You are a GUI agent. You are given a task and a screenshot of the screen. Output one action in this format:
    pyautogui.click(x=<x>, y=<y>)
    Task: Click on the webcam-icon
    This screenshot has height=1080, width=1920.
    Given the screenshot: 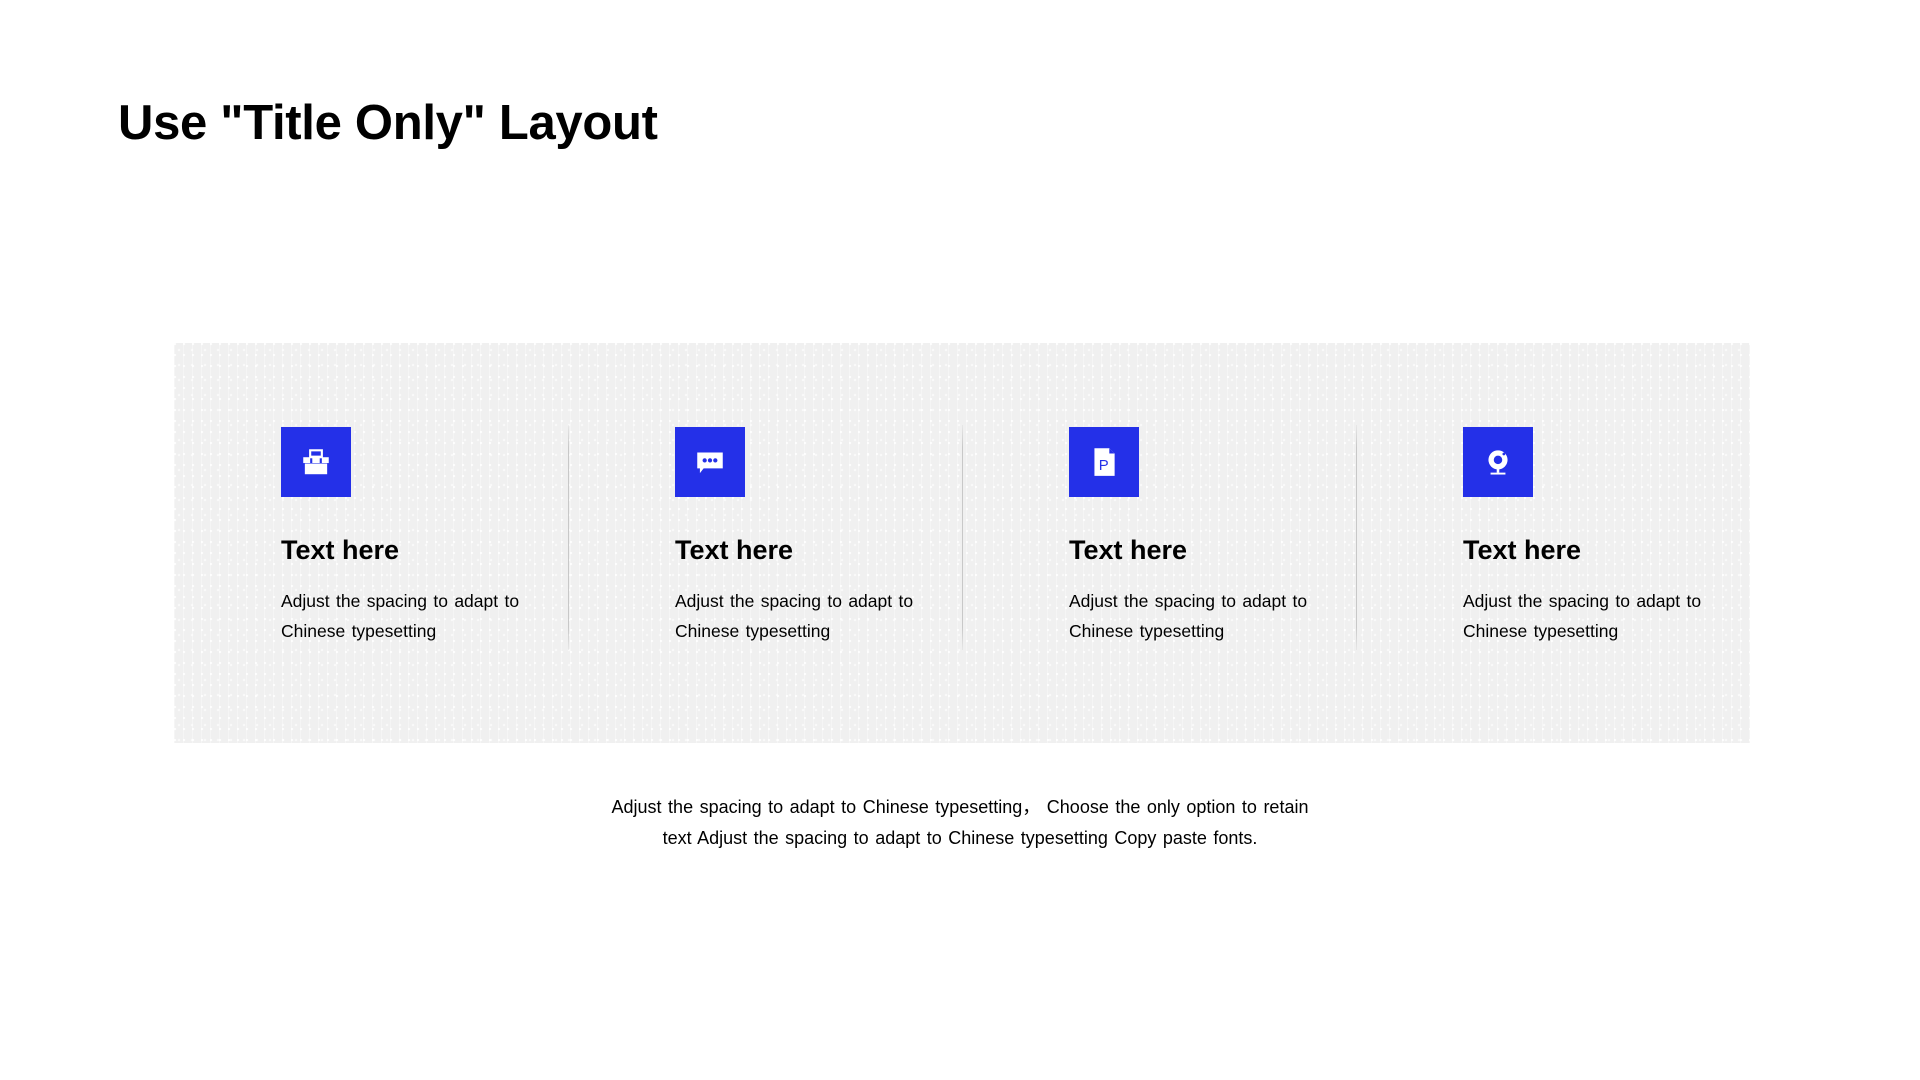 What is the action you would take?
    pyautogui.click(x=1498, y=462)
    